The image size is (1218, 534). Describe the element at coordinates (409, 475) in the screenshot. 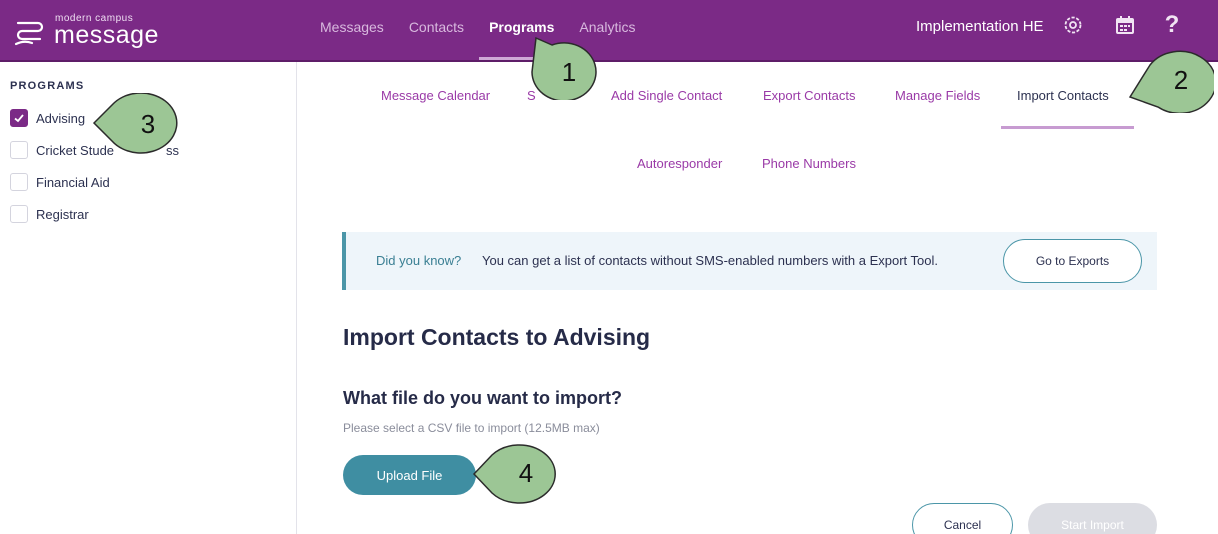

I see `upload-file-button: Upload File` at that location.